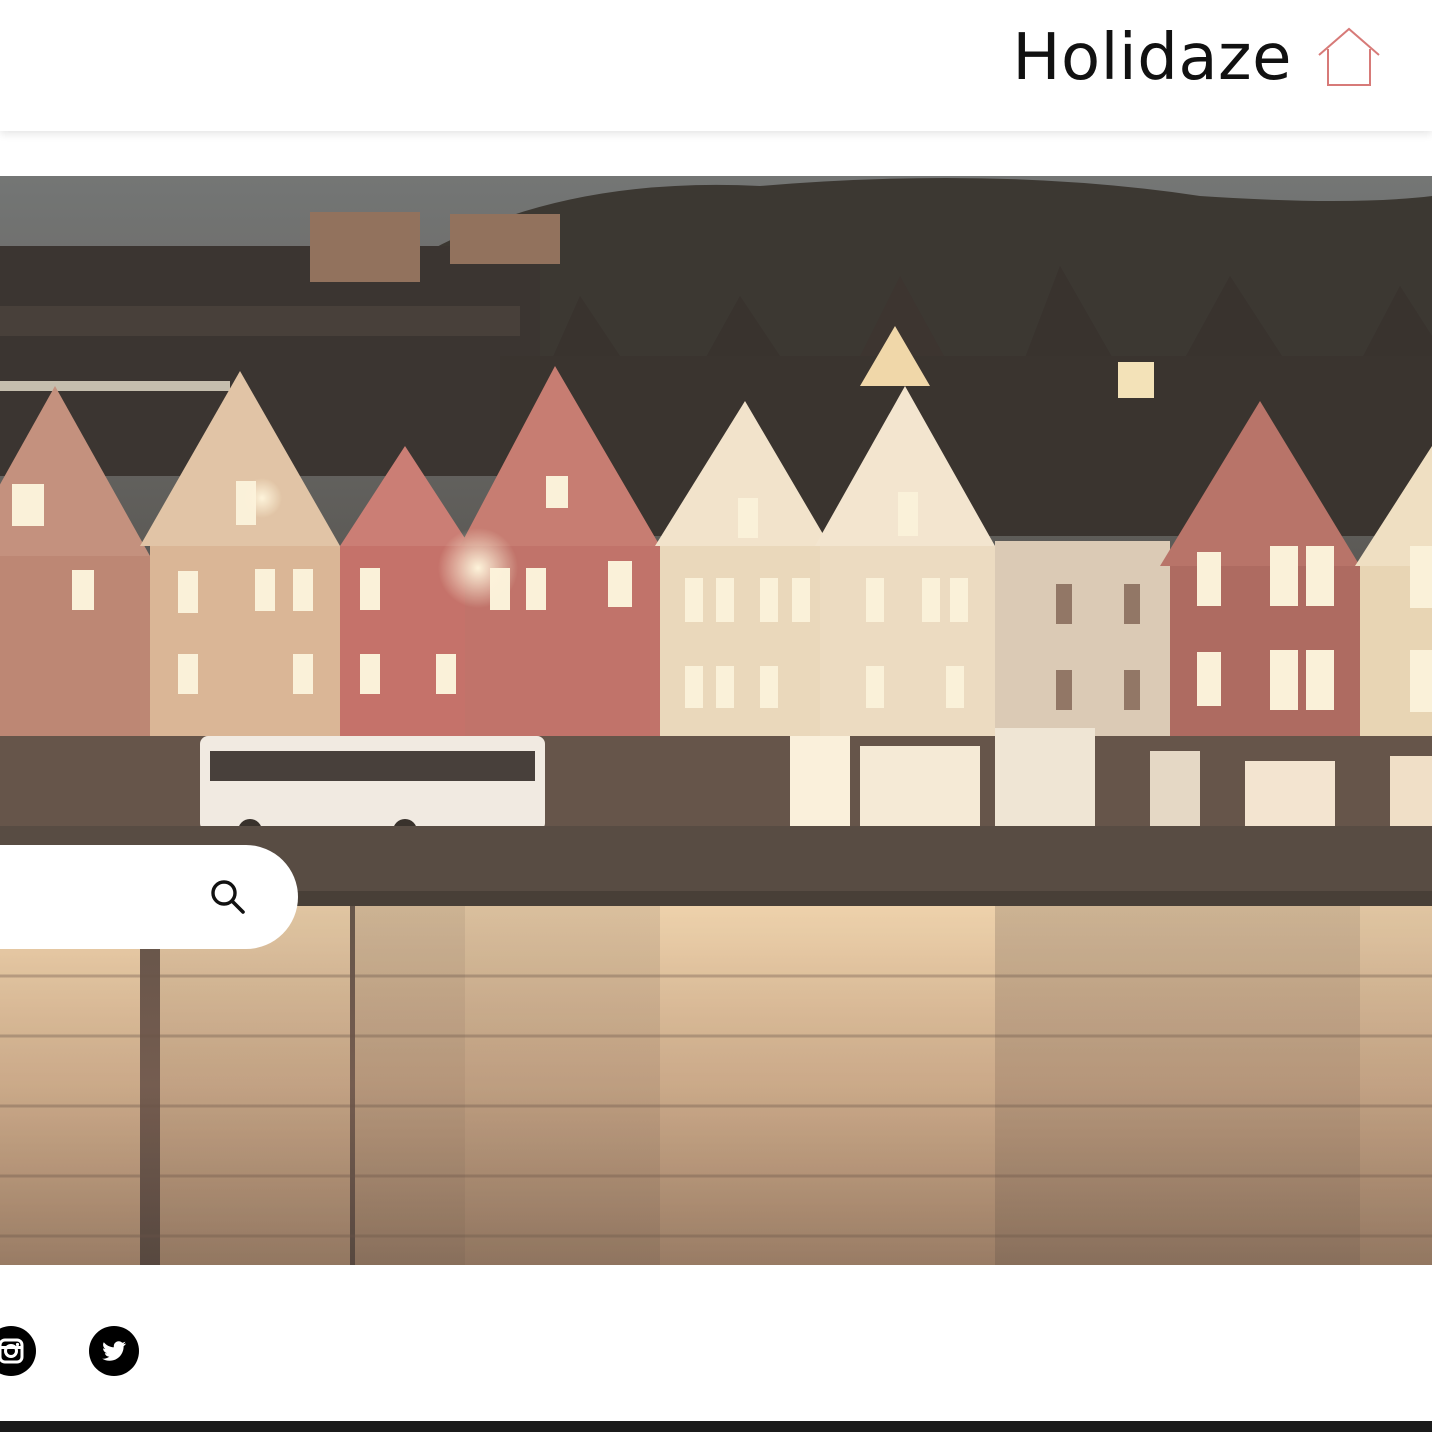 The width and height of the screenshot is (1432, 1432). Describe the element at coordinates (1349, 56) in the screenshot. I see `house-outline-icon` at that location.